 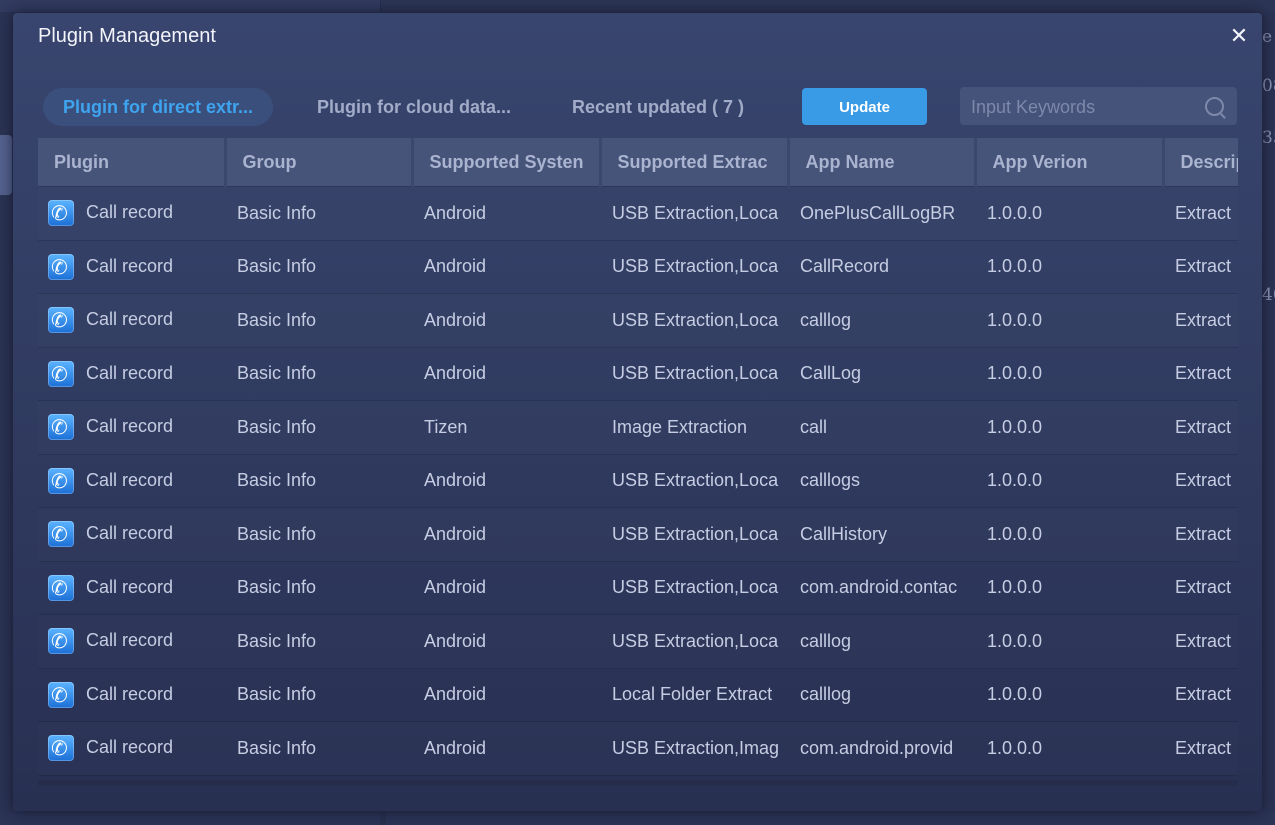 I want to click on background-text-fragment: e, so click(x=1267, y=37).